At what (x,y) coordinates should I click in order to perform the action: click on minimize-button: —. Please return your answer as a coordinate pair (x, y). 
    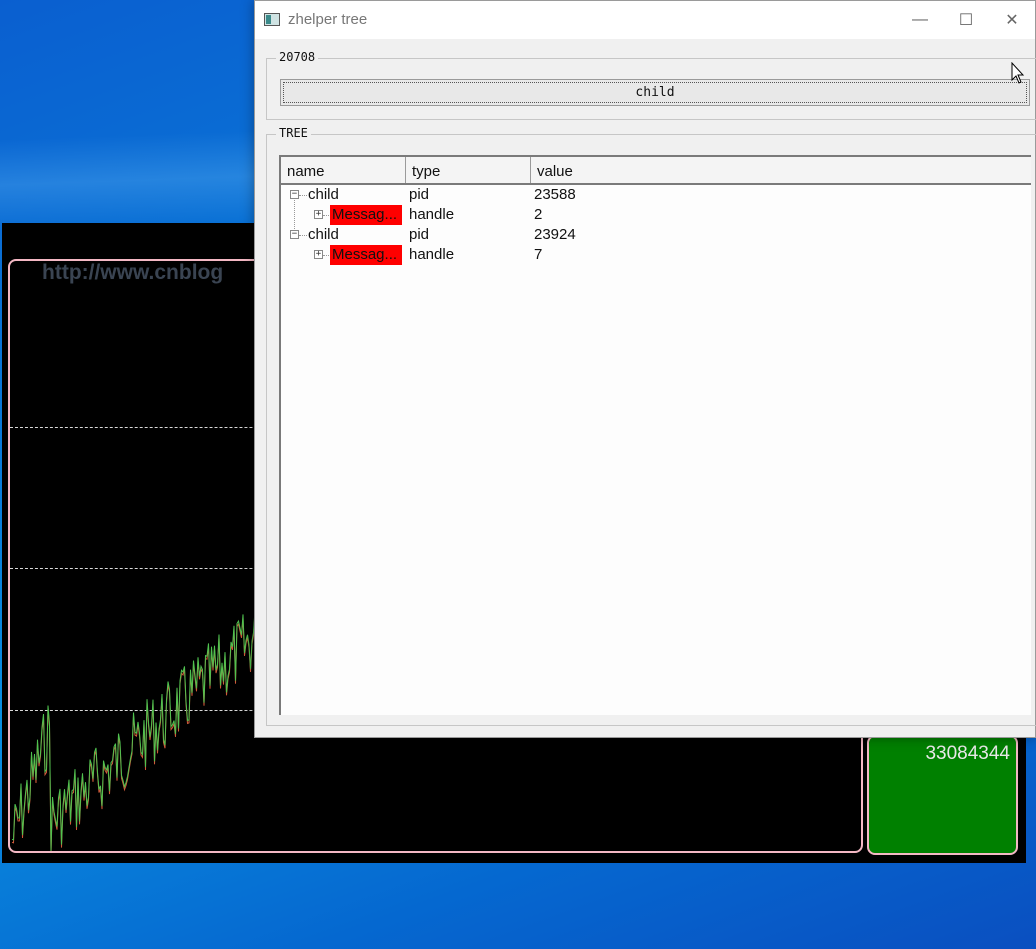
    Looking at the image, I should click on (920, 20).